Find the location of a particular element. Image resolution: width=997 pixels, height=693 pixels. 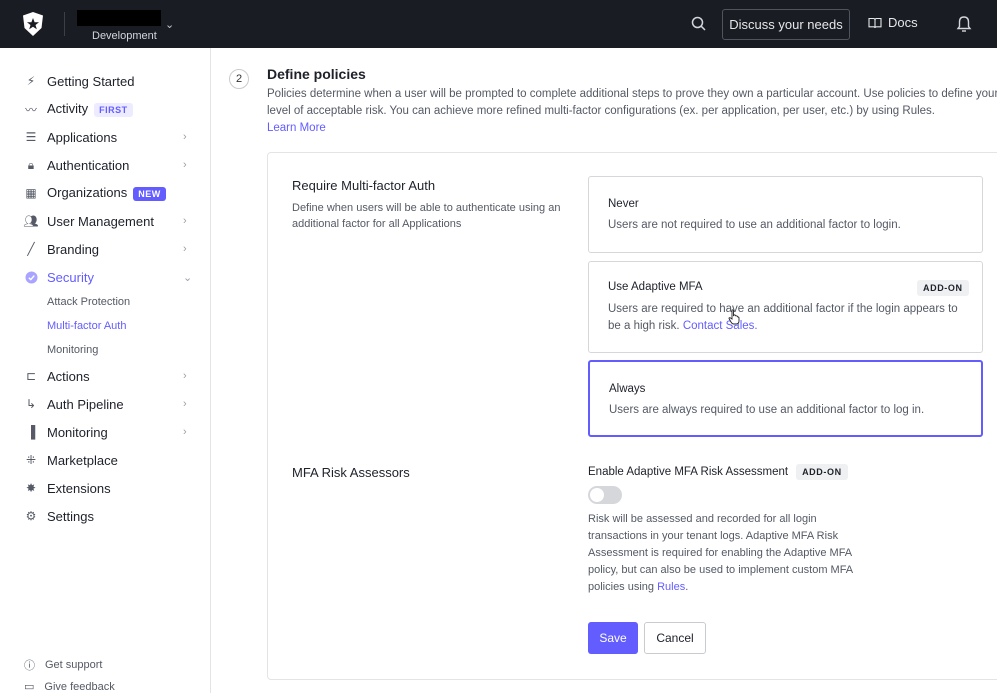

sidebar-item-marketplace: ⁜ Marketplace is located at coordinates (105, 460).